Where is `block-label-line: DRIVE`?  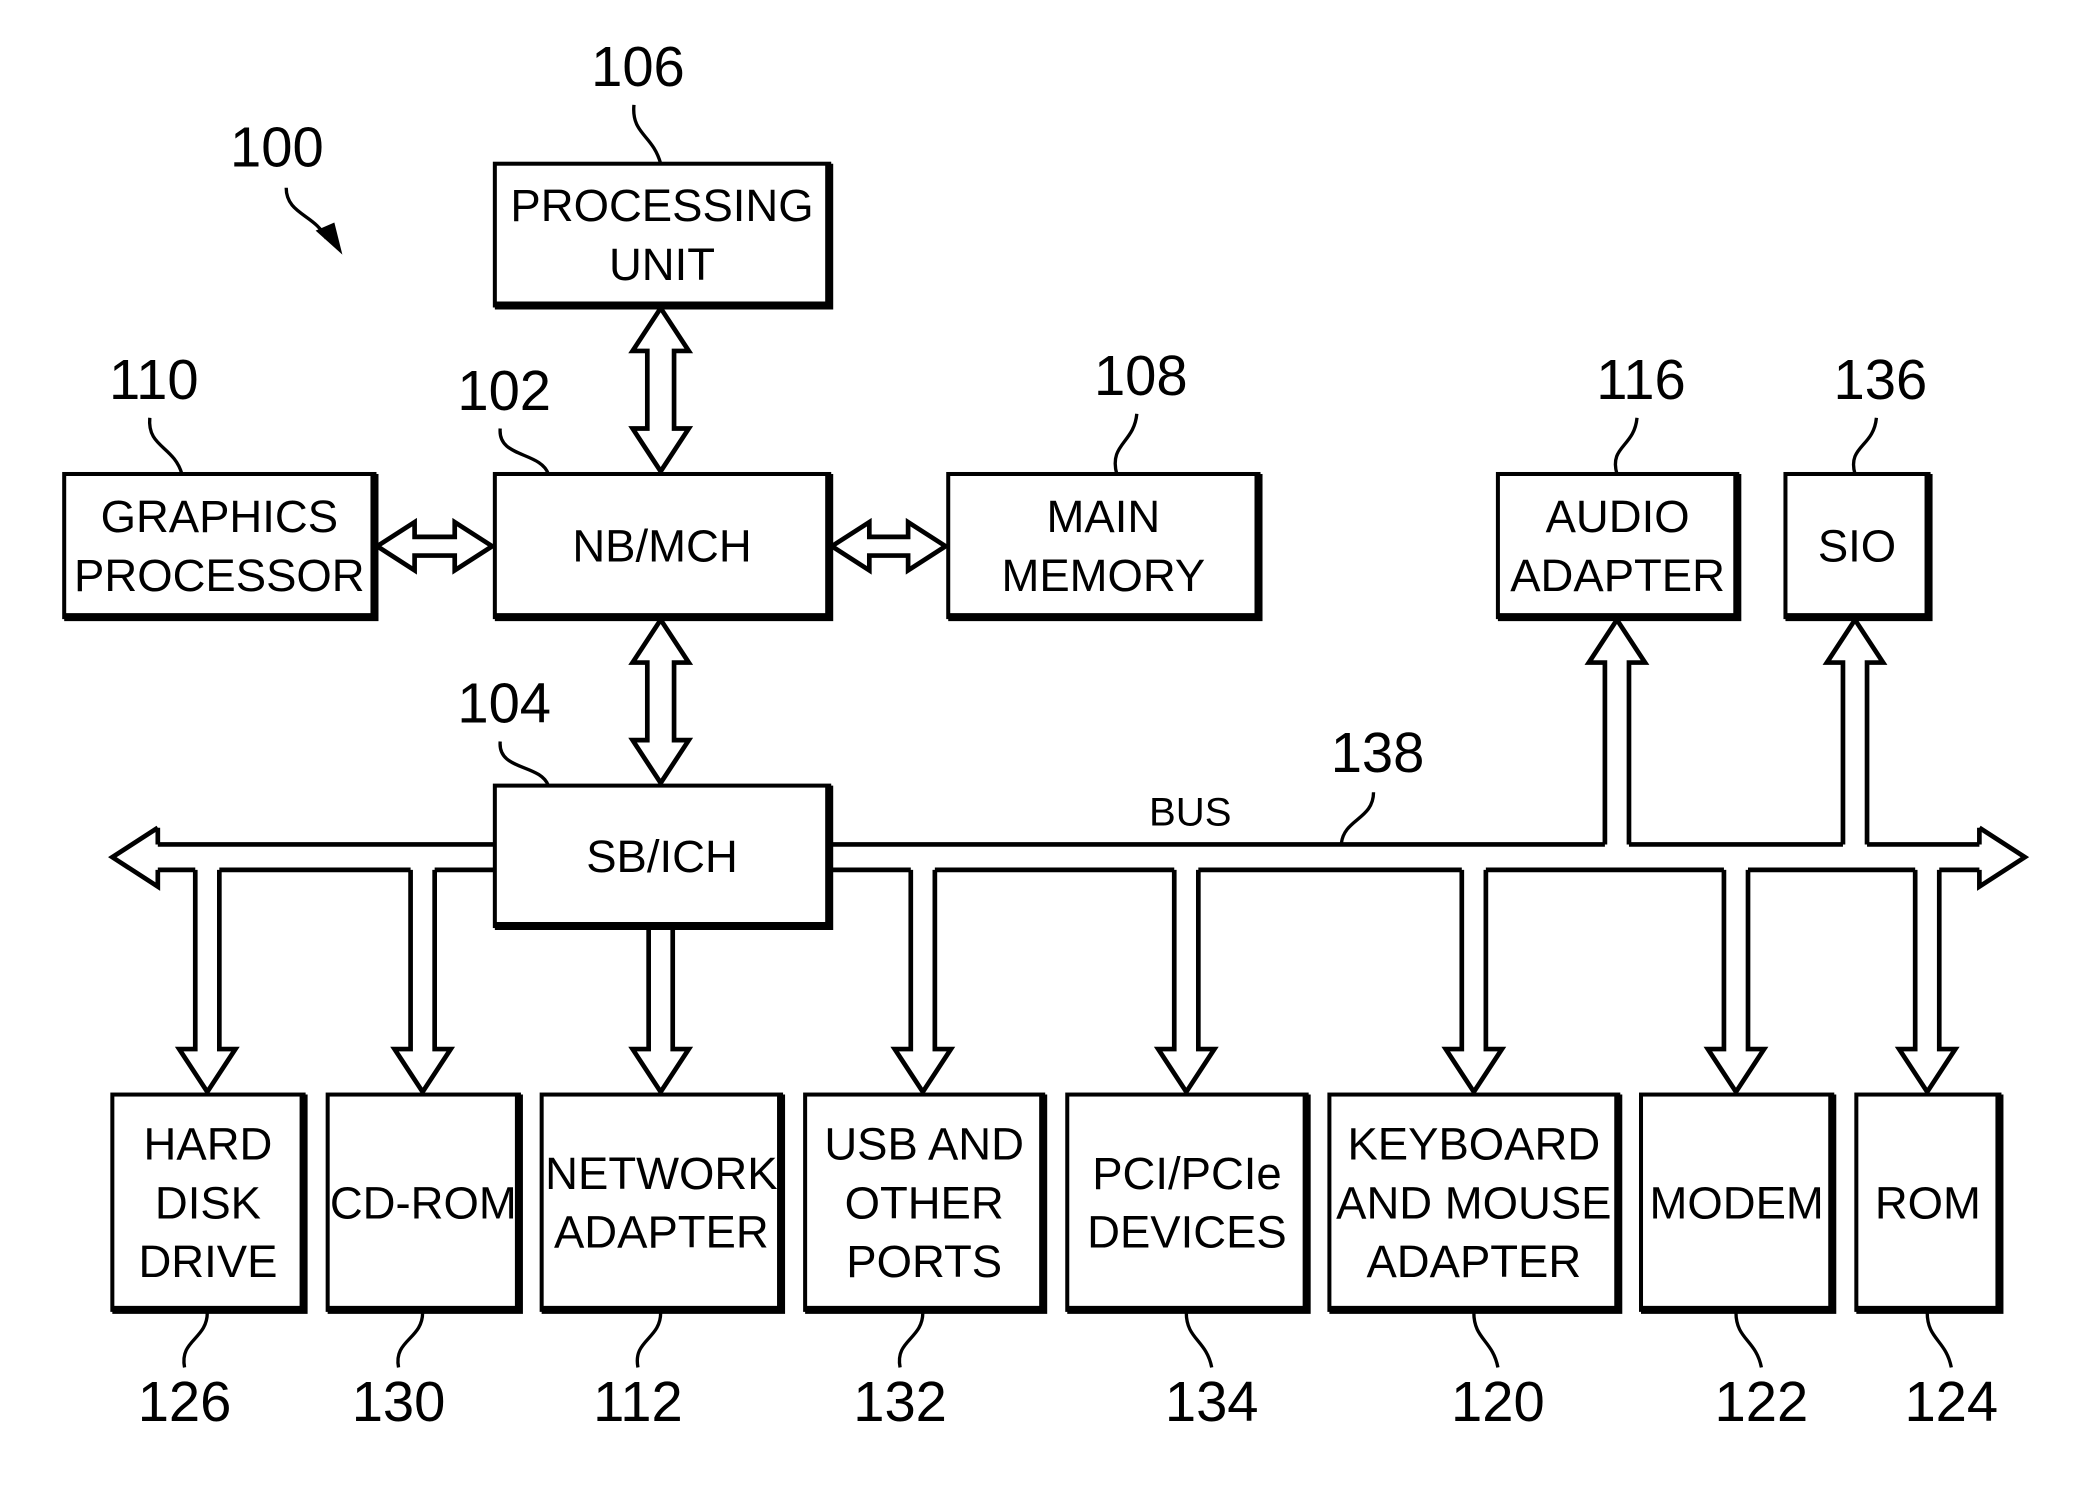
block-label-line: DRIVE is located at coordinates (207, 1261).